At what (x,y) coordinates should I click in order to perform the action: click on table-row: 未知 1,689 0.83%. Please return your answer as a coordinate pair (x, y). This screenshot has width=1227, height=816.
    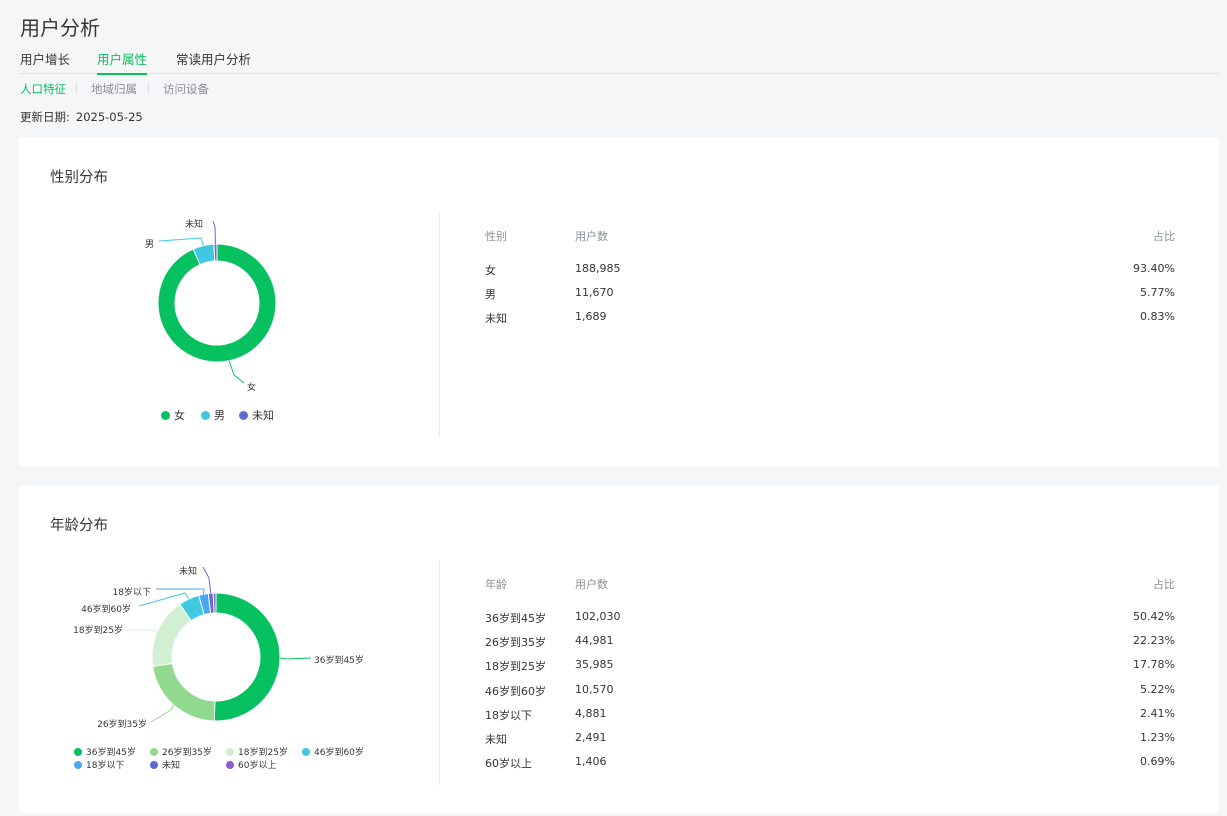
    Looking at the image, I should click on (830, 322).